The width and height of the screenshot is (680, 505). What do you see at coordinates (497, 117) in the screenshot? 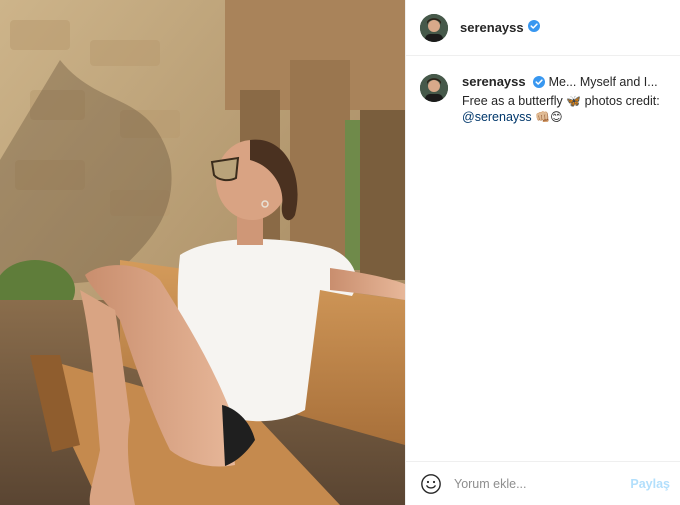
I see `mention-link: @serenayss` at bounding box center [497, 117].